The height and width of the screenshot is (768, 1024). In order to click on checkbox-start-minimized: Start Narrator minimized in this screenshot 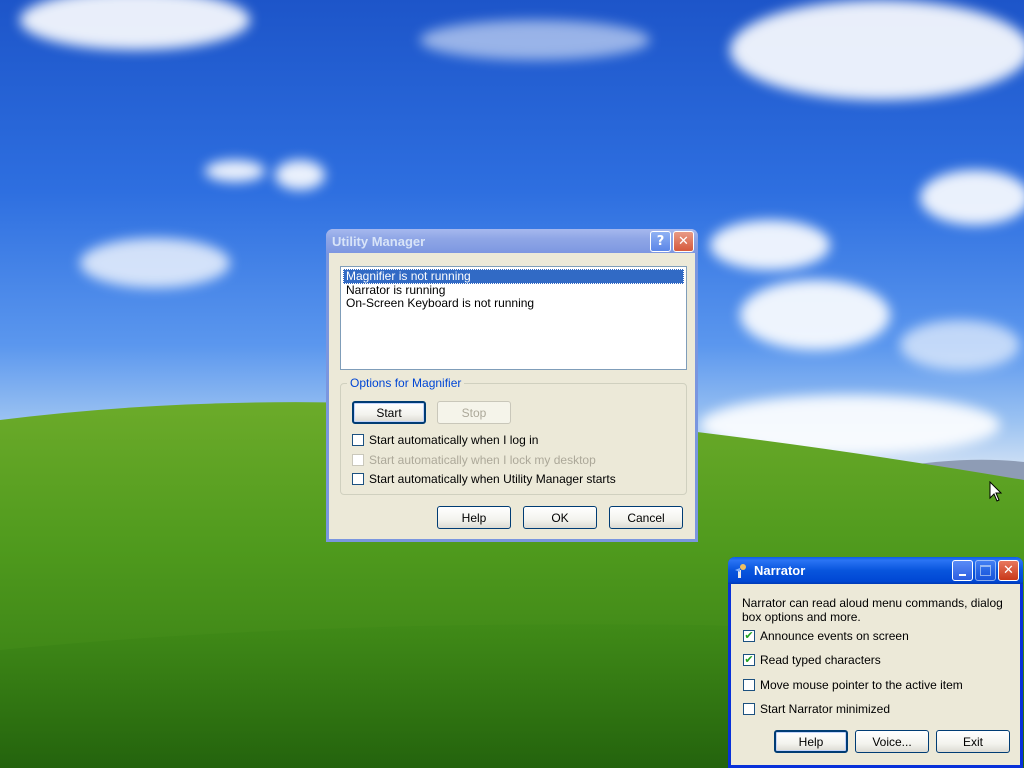, I will do `click(816, 709)`.